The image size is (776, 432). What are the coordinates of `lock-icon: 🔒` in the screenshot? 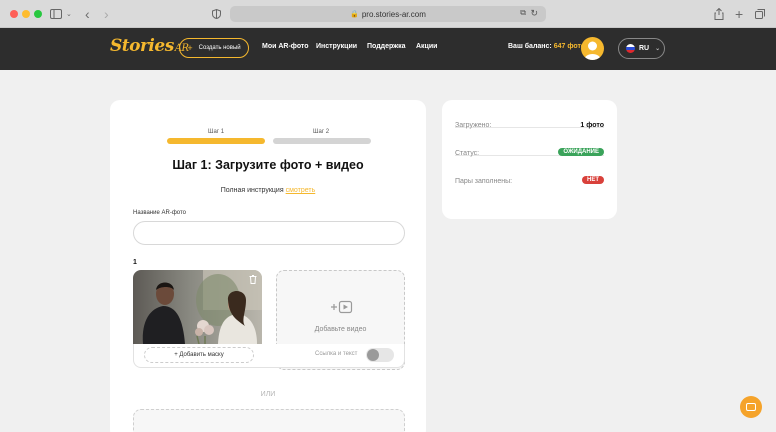 It's located at (354, 14).